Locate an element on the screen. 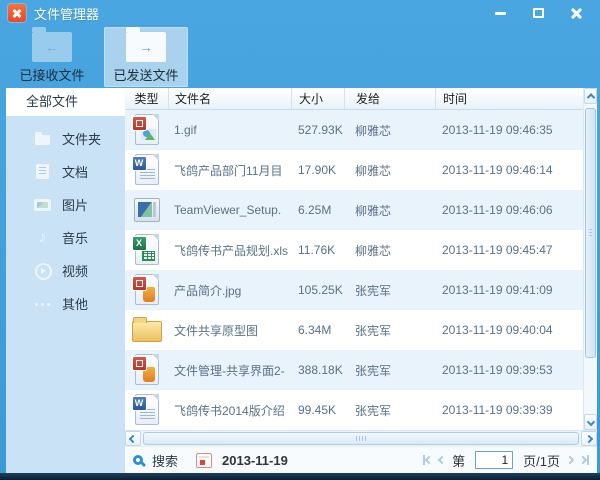 This screenshot has height=480, width=600. table-row: 产品简介.jpg 105.25K 张宪军 2013-11-19 09:41:09 is located at coordinates (354, 290).